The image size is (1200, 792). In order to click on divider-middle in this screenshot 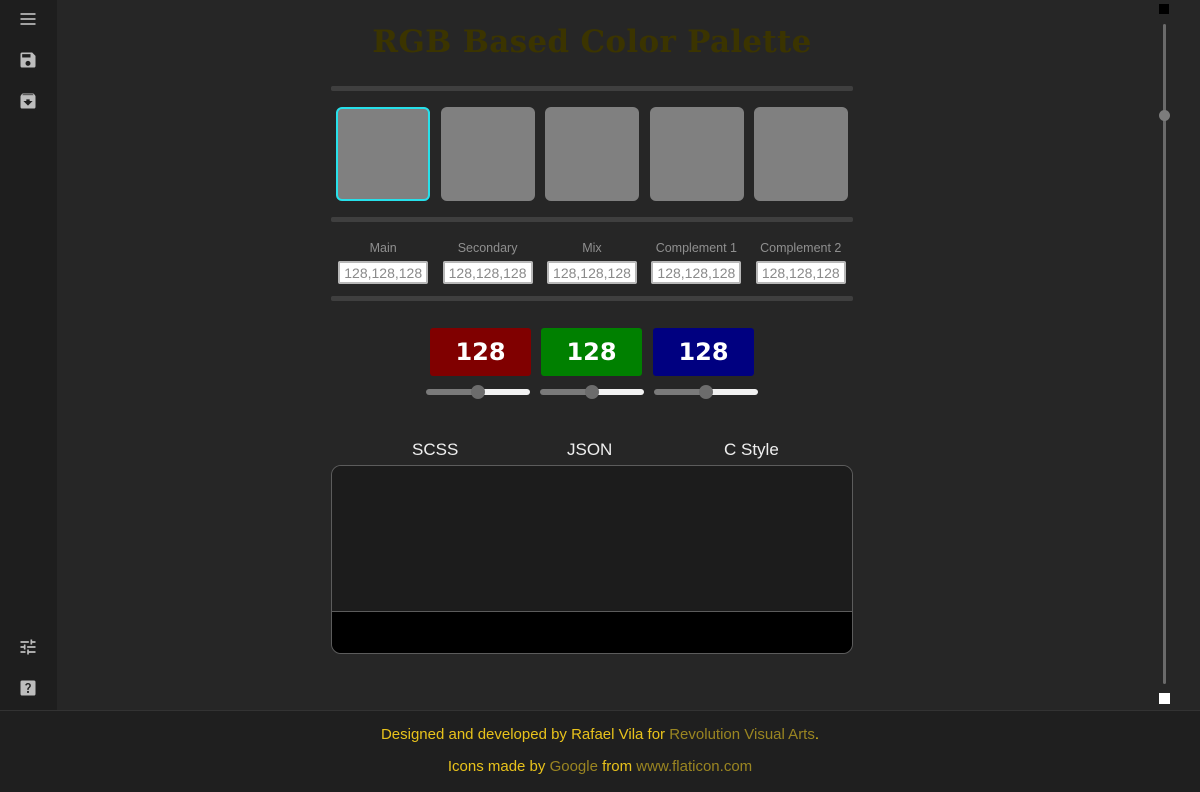, I will do `click(592, 219)`.